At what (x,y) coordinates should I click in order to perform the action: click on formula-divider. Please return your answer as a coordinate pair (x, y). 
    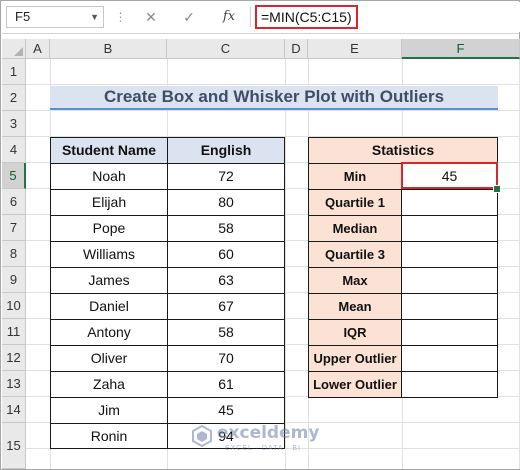
    Looking at the image, I should click on (250, 17).